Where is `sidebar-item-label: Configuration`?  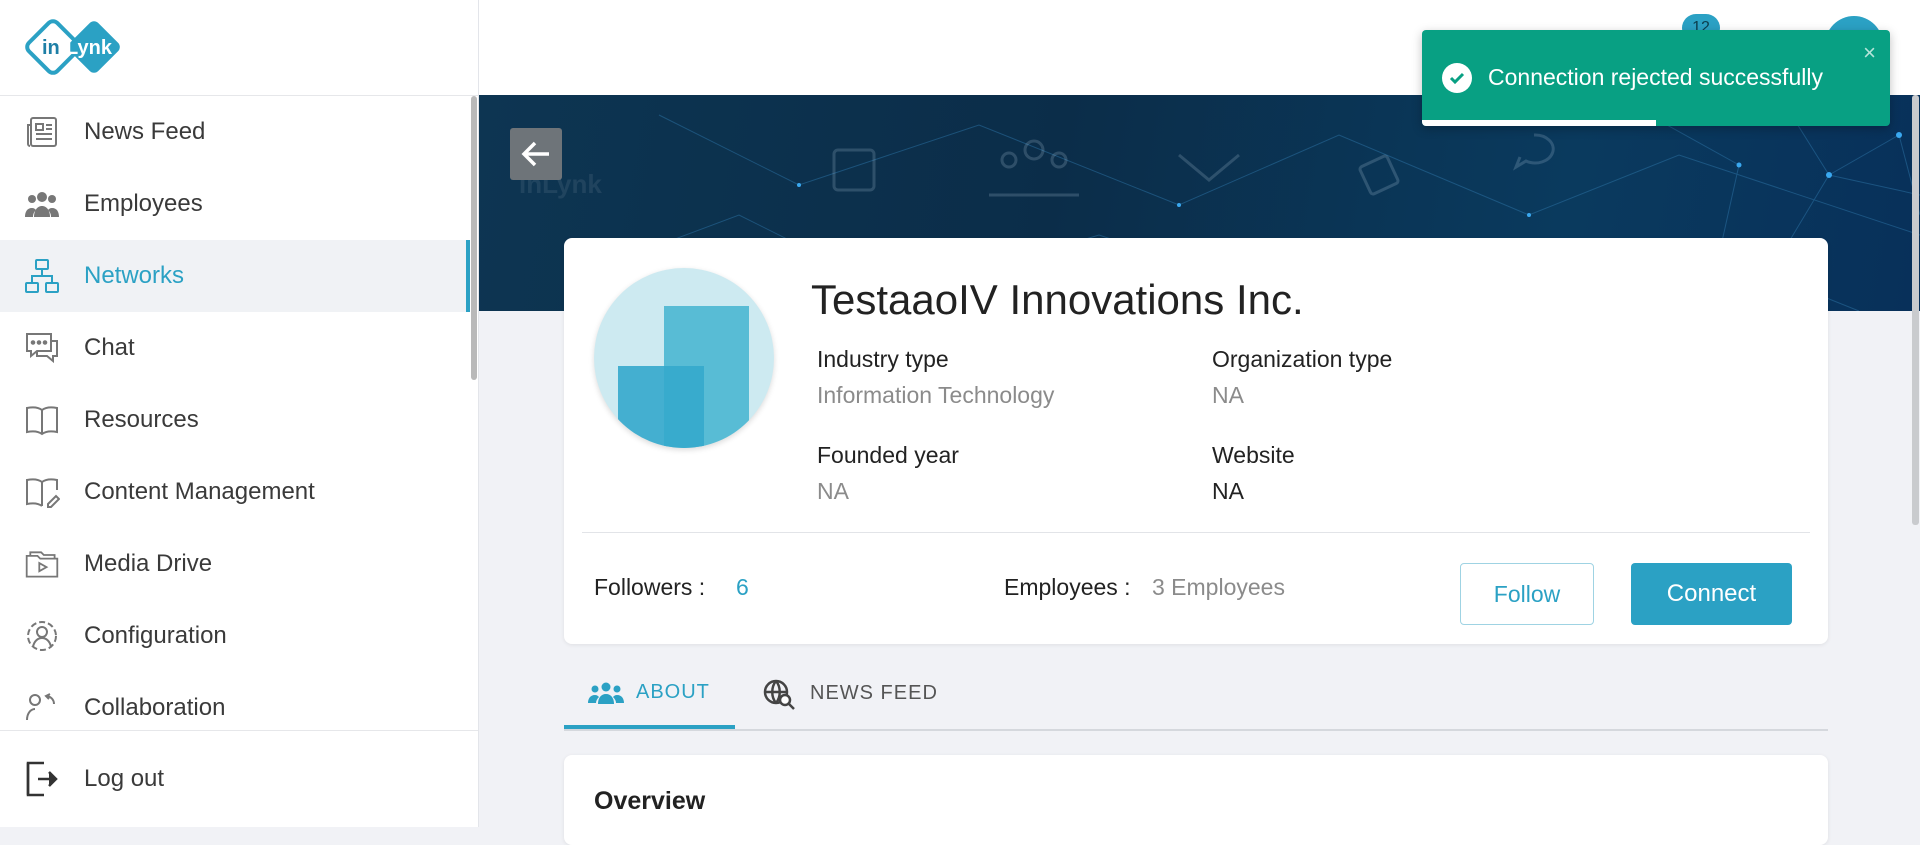
sidebar-item-label: Configuration is located at coordinates (155, 635).